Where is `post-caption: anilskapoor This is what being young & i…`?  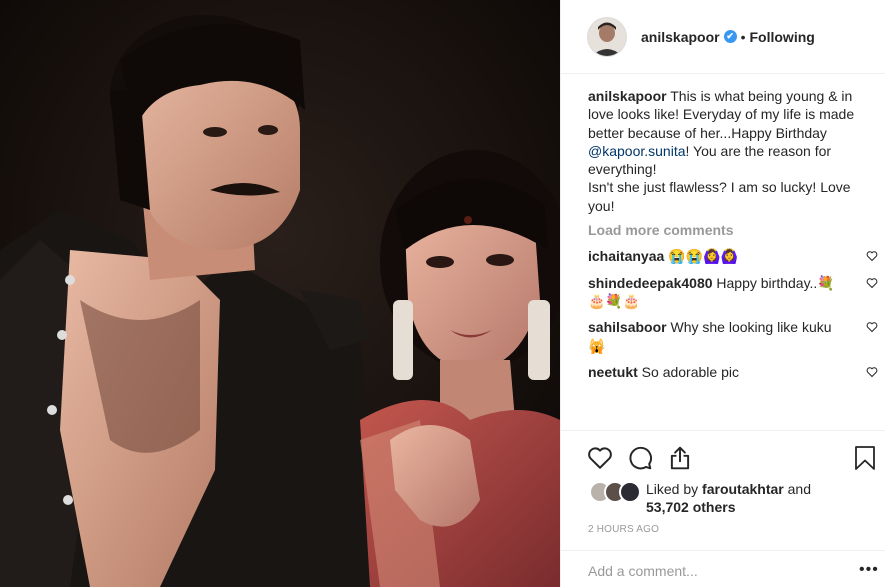 post-caption: anilskapoor This is what being young & i… is located at coordinates (733, 151).